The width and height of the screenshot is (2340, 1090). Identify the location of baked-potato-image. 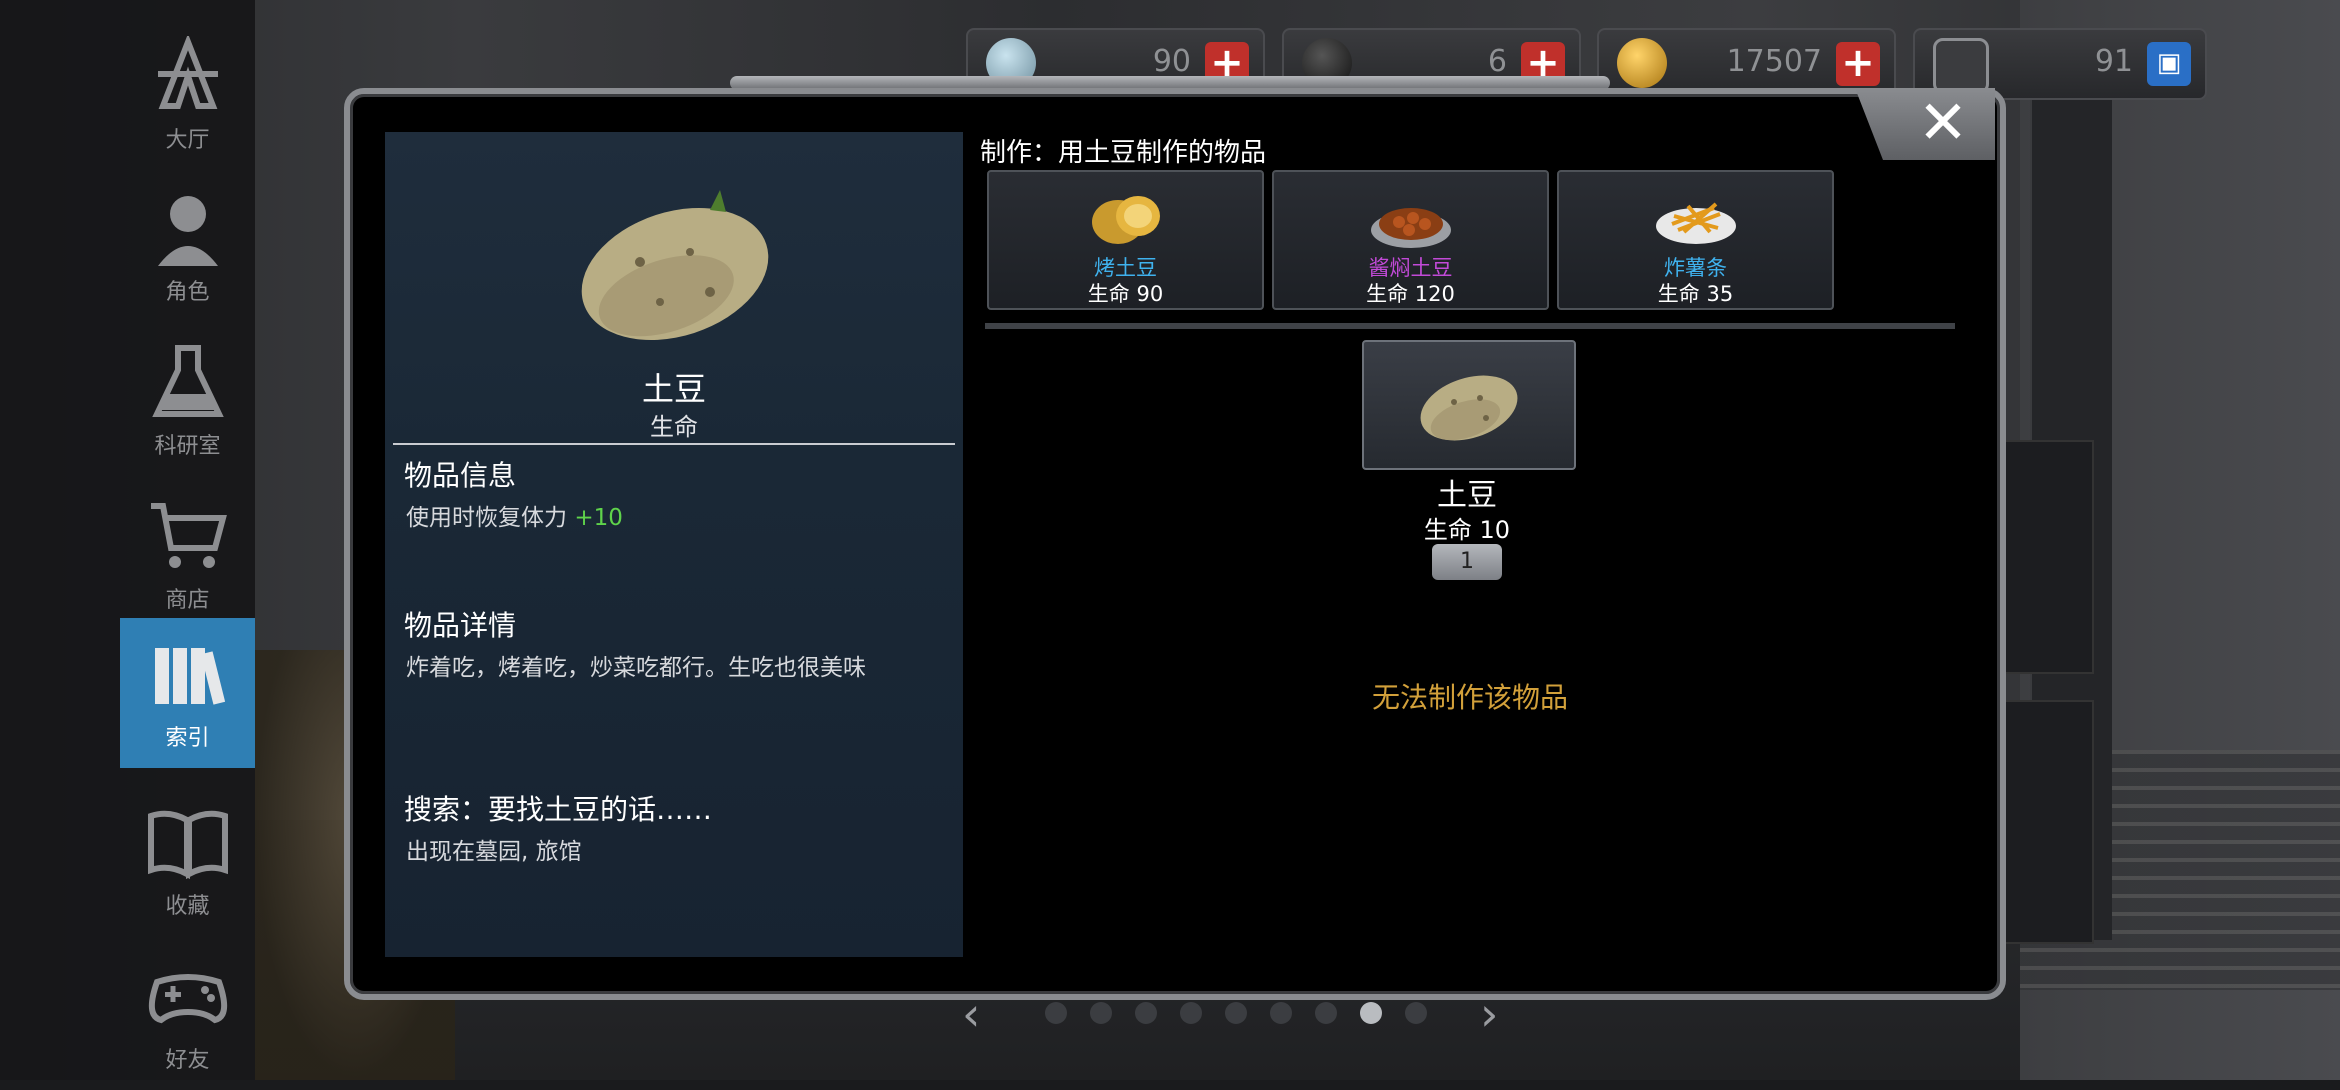
(1126, 220).